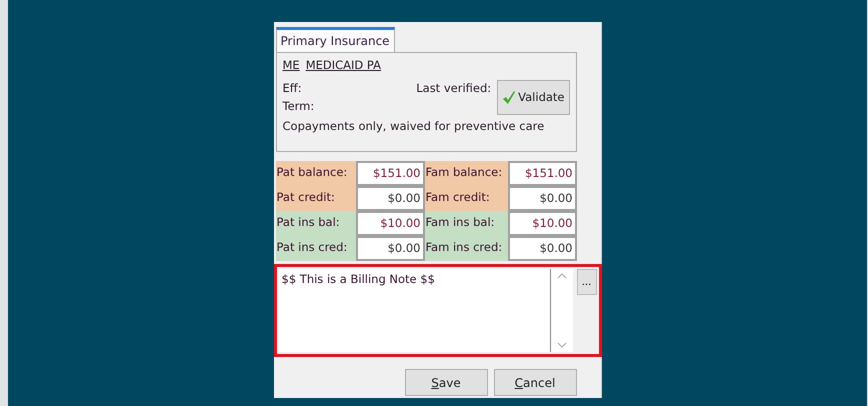 The height and width of the screenshot is (406, 868). Describe the element at coordinates (561, 276) in the screenshot. I see `scroll-up-icon` at that location.